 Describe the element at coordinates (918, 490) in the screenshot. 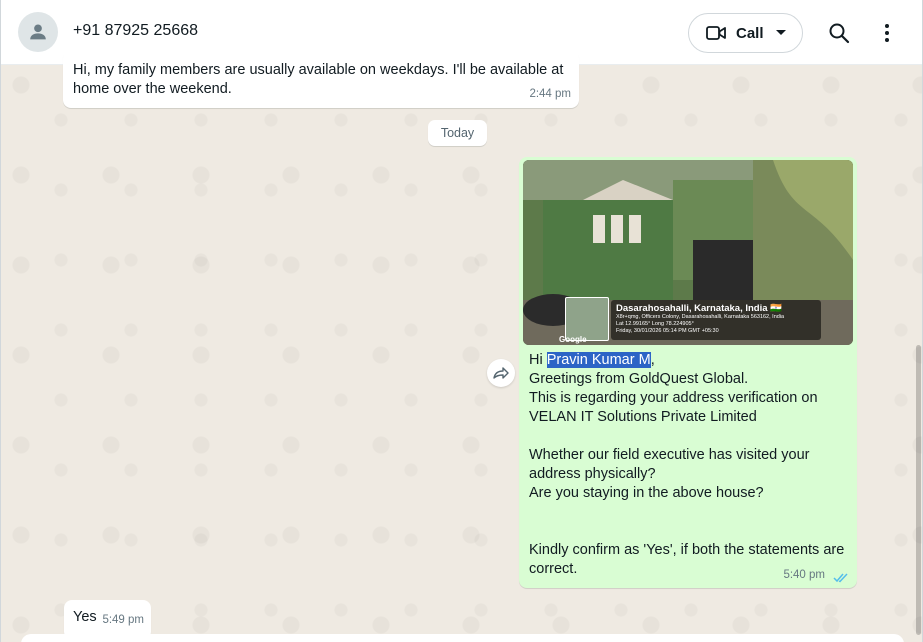

I see `chat-scrollbar` at that location.